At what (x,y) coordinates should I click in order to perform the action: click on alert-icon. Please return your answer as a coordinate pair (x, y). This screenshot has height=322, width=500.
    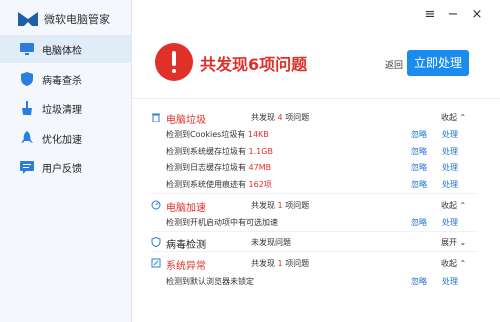
    Looking at the image, I should click on (174, 62).